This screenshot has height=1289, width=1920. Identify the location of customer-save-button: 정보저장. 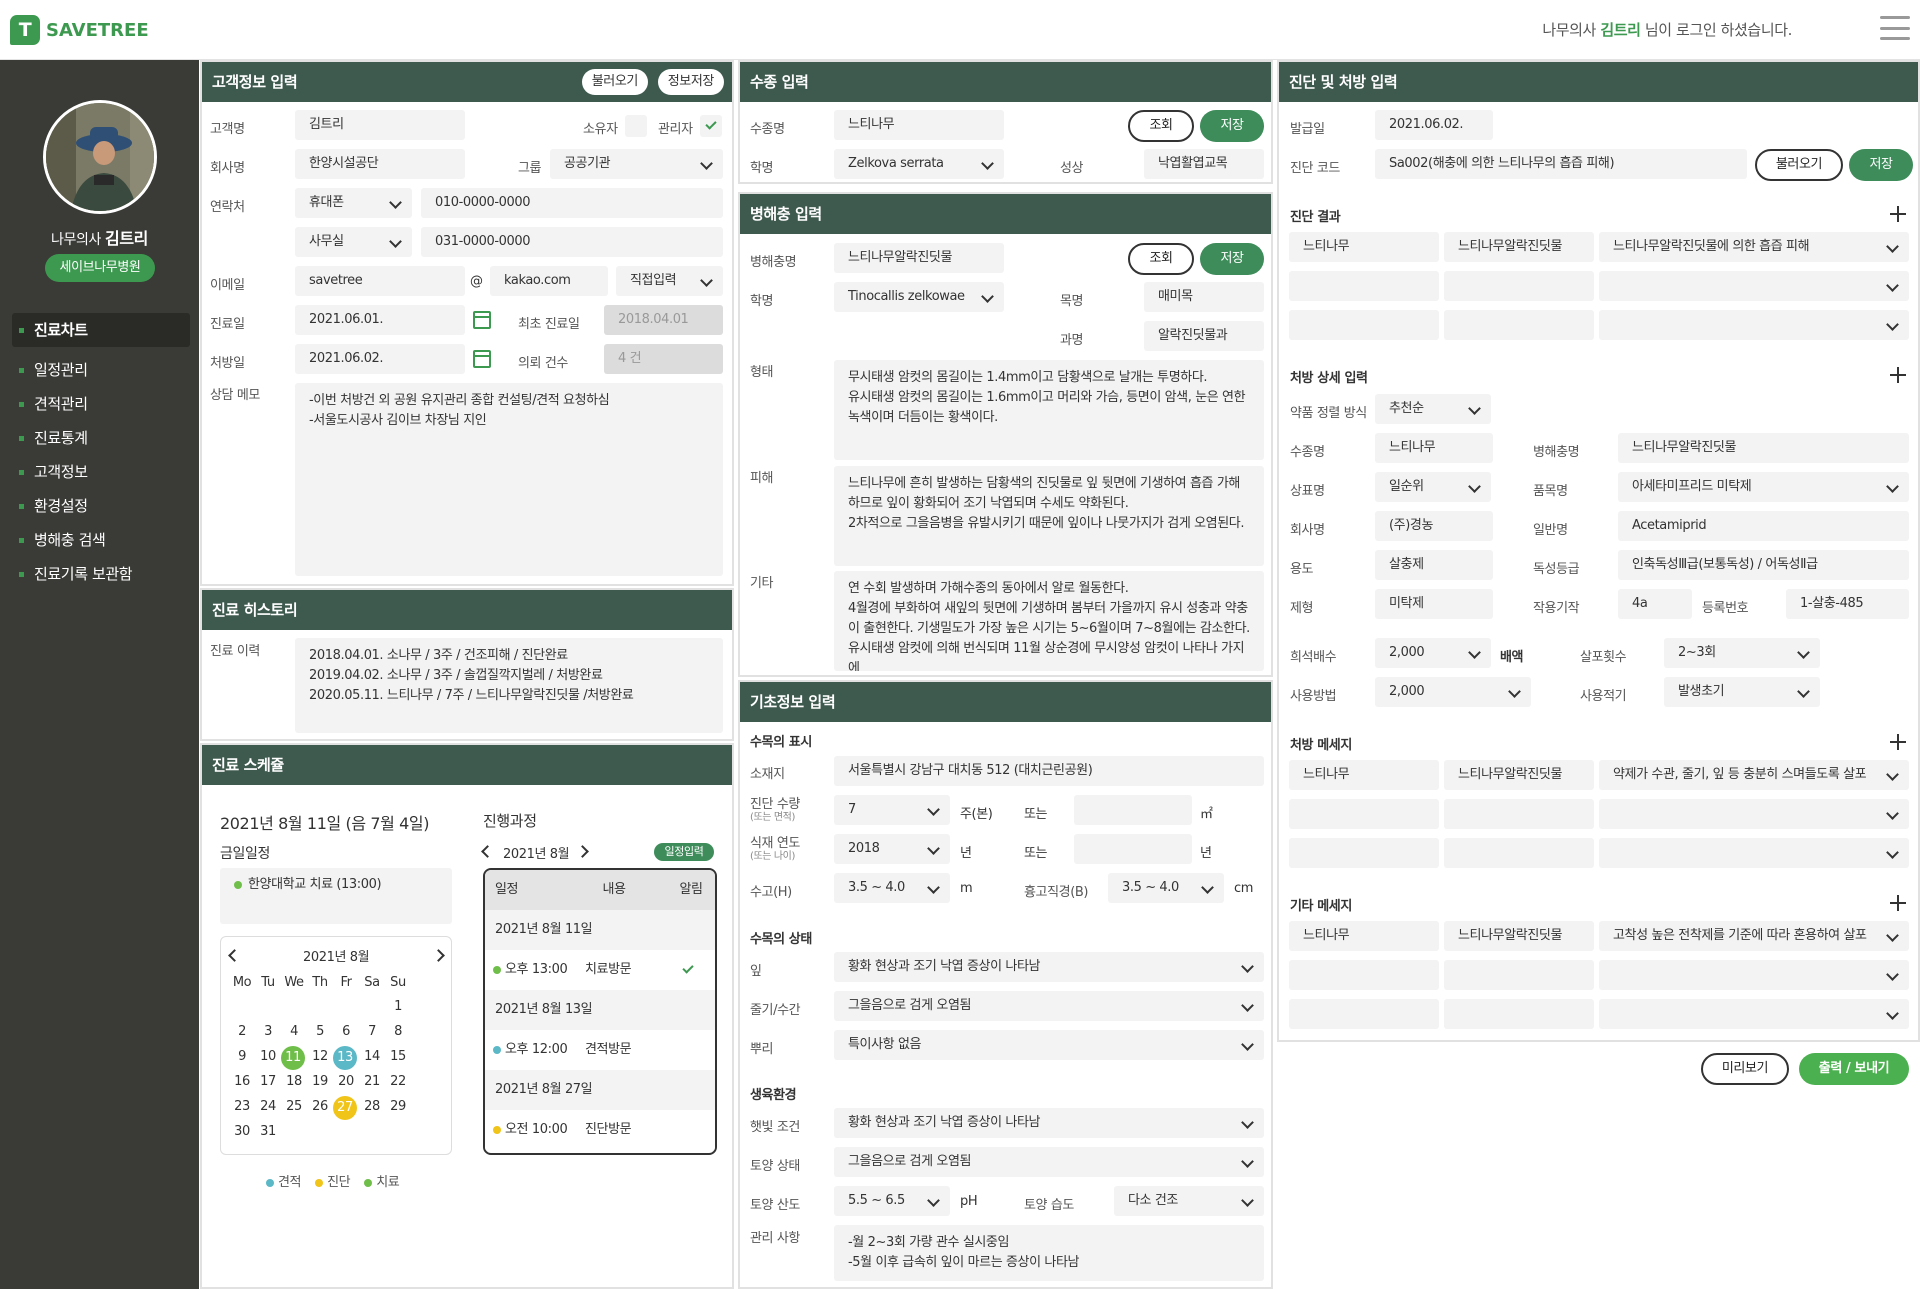
(690, 82).